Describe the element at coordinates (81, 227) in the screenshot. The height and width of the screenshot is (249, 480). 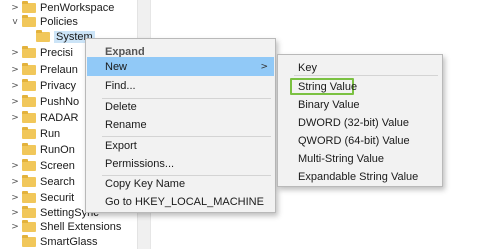
I see `tree-item-label: Shell Extensions` at that location.